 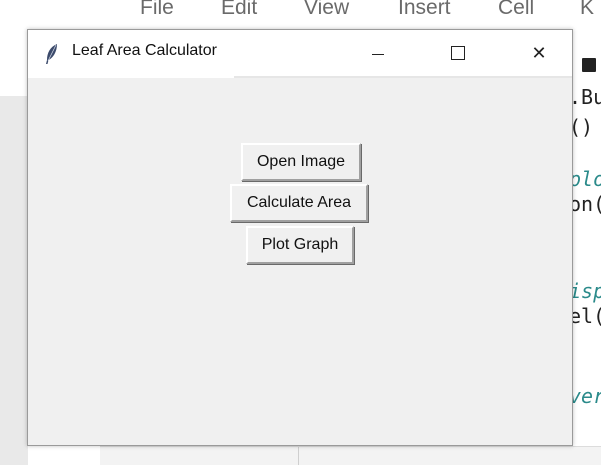 What do you see at coordinates (299, 203) in the screenshot?
I see `calculate-area-button: Calculate Area` at bounding box center [299, 203].